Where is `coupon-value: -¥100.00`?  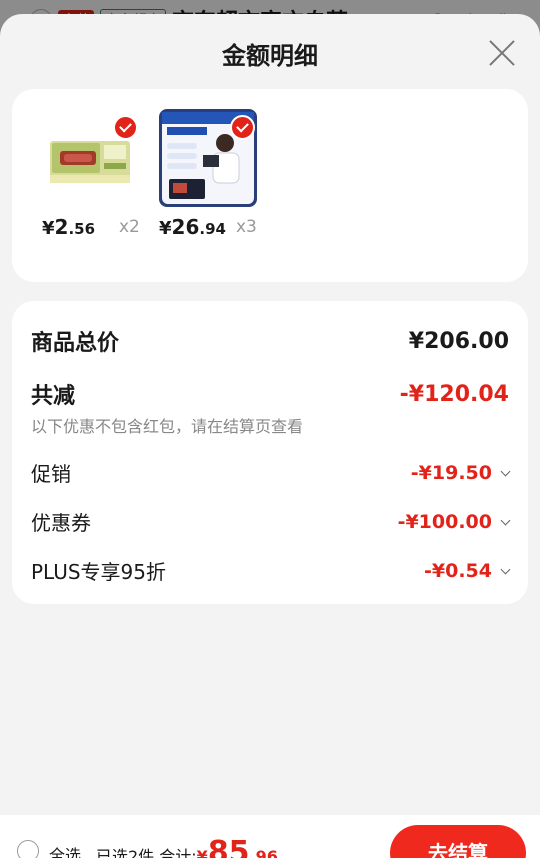
coupon-value: -¥100.00 is located at coordinates (444, 521).